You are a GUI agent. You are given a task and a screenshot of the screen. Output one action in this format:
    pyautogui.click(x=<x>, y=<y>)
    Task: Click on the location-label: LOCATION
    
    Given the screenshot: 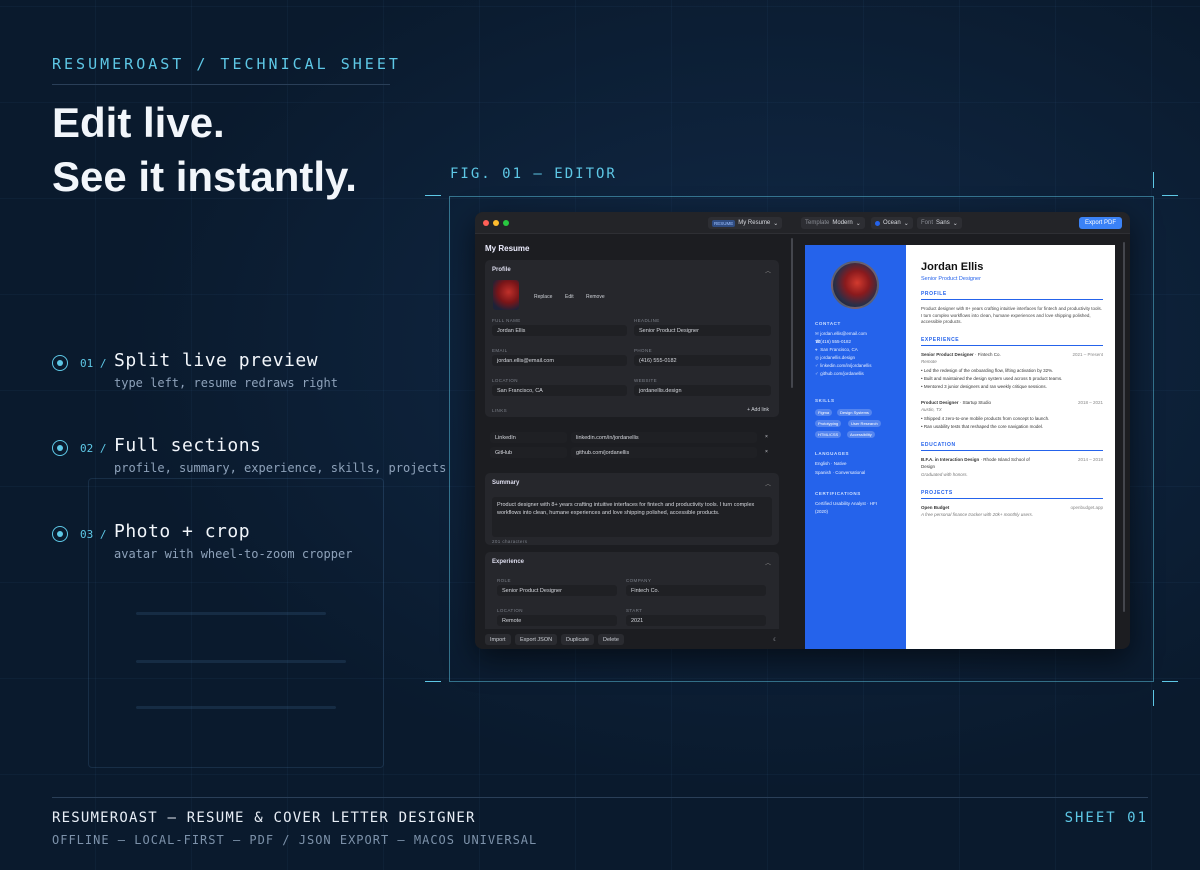 What is the action you would take?
    pyautogui.click(x=505, y=380)
    